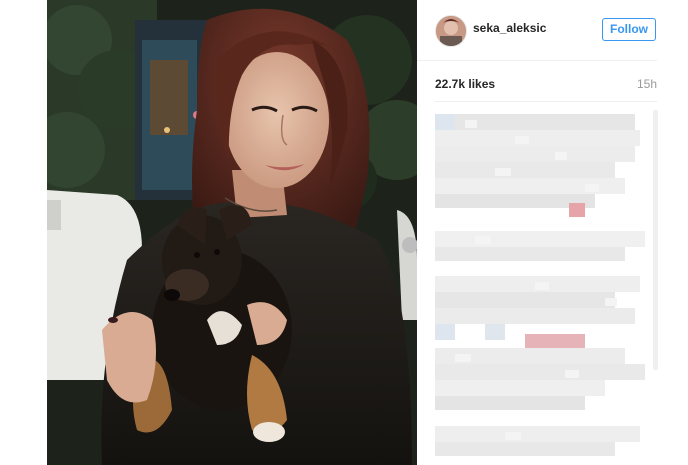 Image resolution: width=688 pixels, height=465 pixels. What do you see at coordinates (509, 28) in the screenshot?
I see `username-link: seka_aleksic` at bounding box center [509, 28].